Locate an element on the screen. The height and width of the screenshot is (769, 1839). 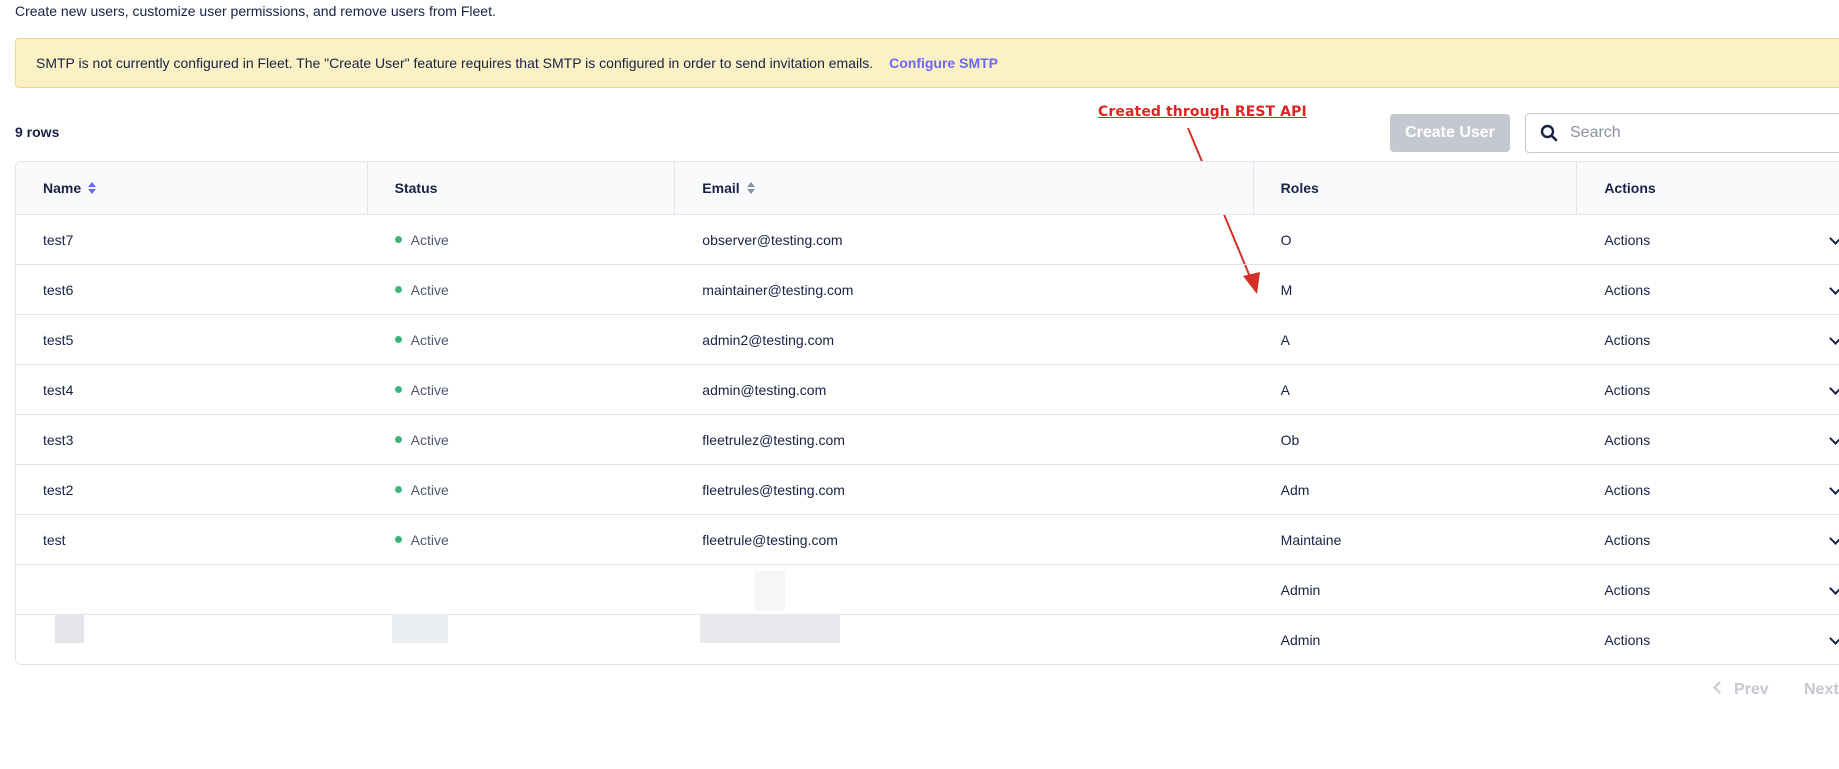
next-page-button: Next is located at coordinates (1821, 690).